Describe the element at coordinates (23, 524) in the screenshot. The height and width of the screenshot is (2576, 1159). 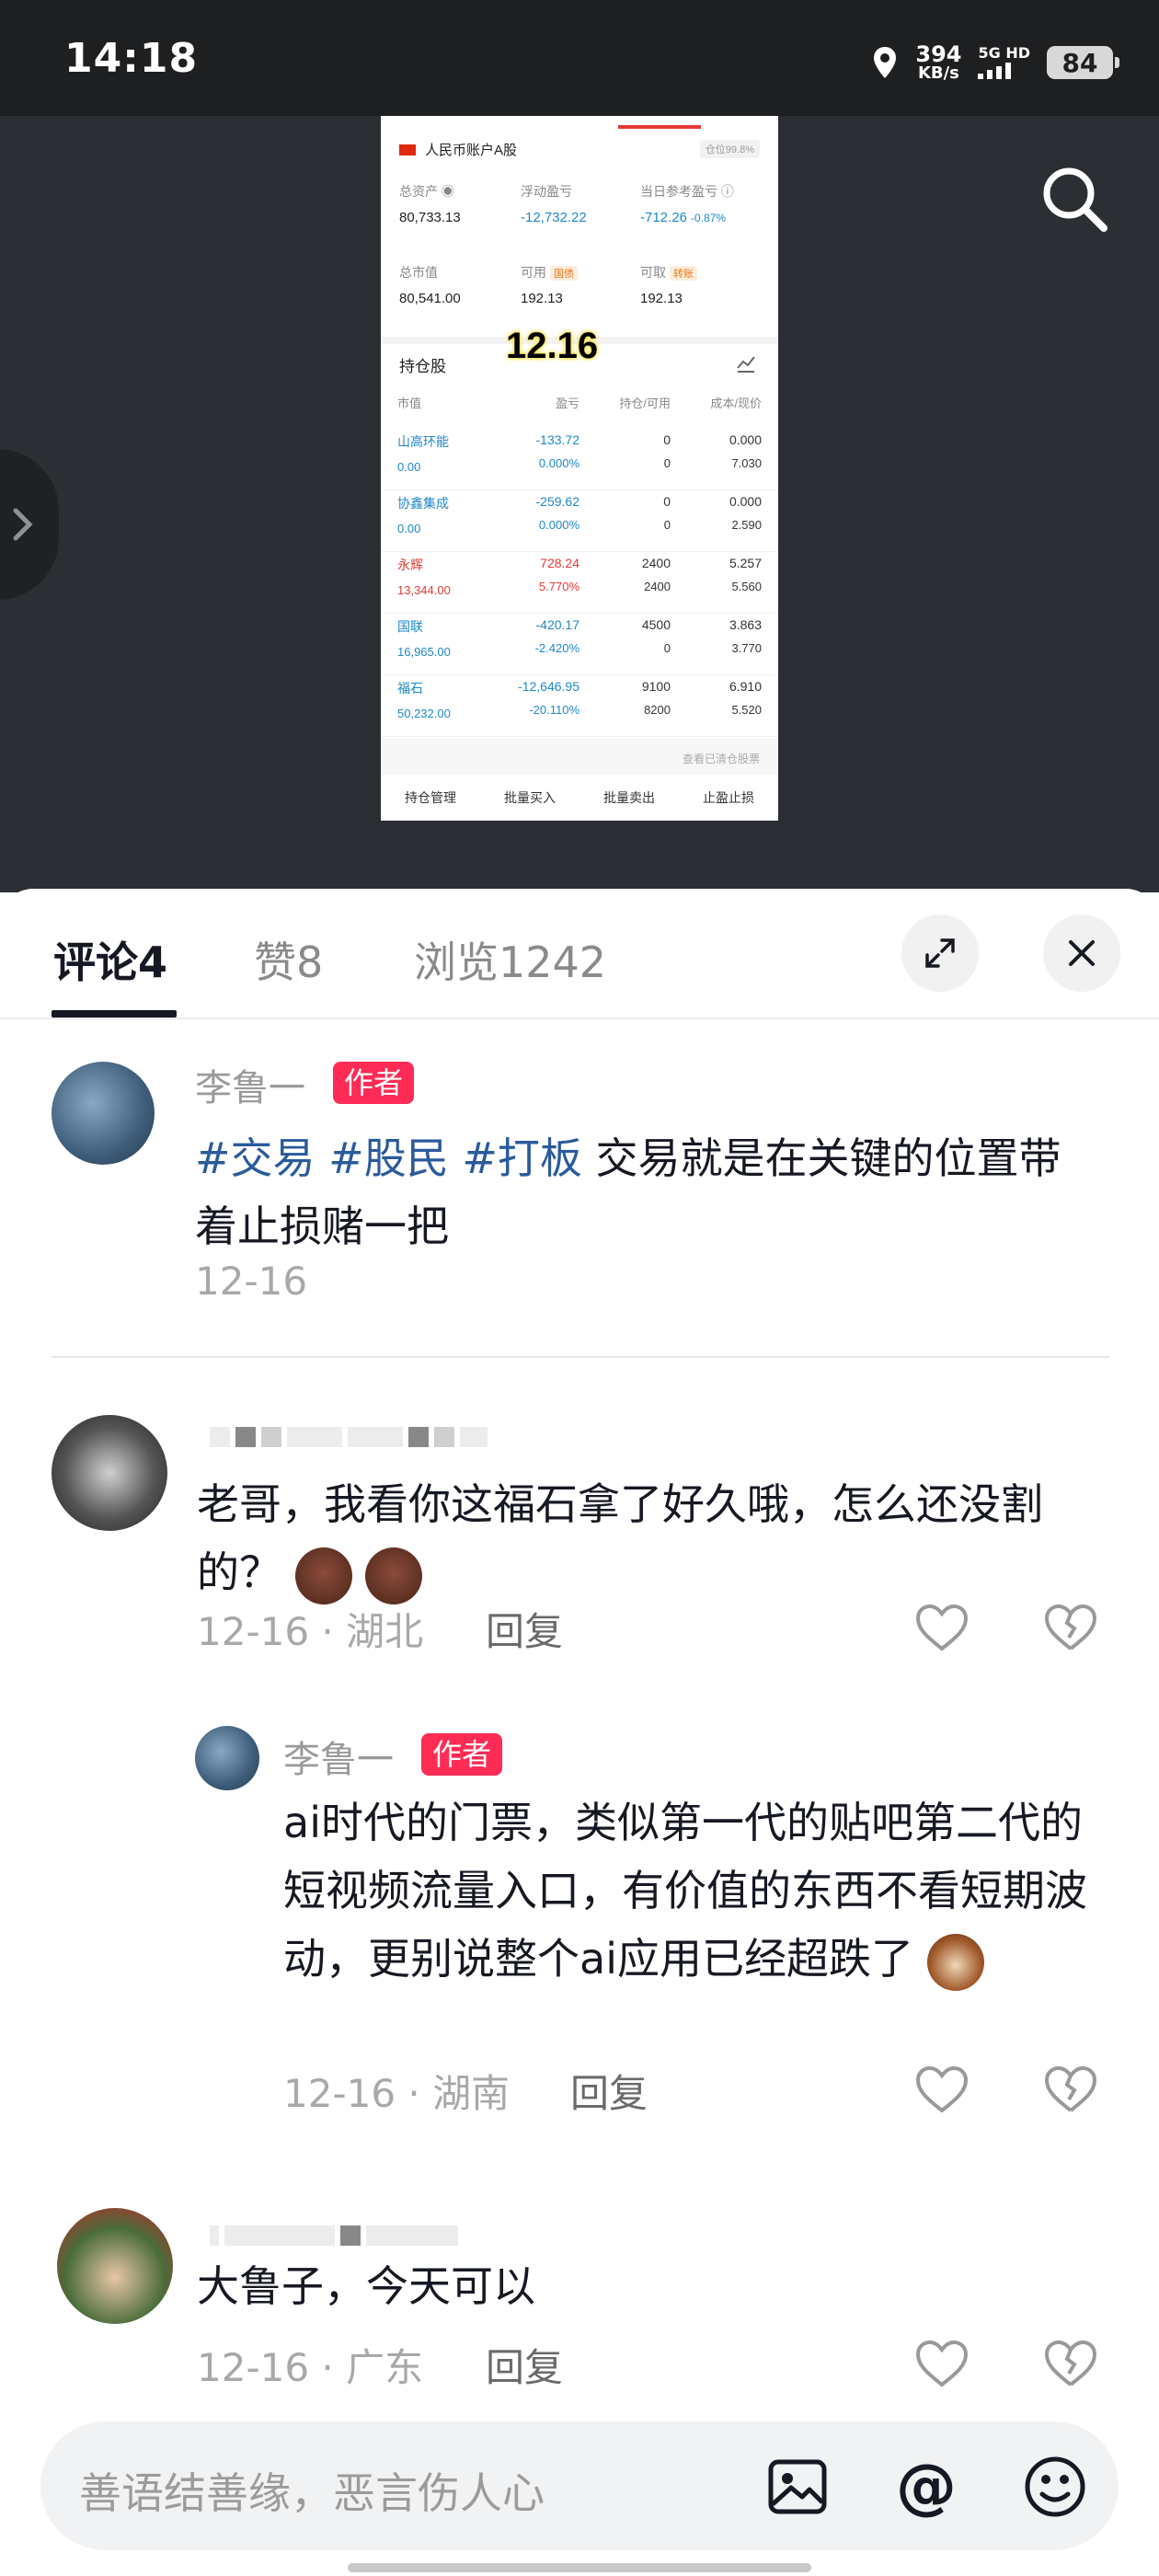
I see `chevron-right-icon` at that location.